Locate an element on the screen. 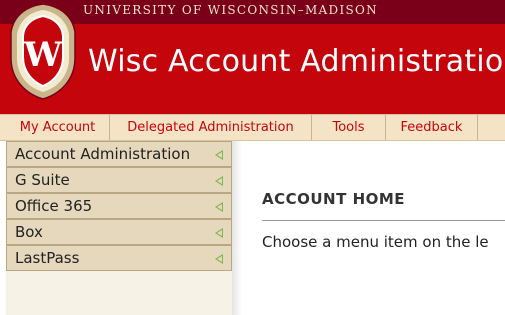 The height and width of the screenshot is (315, 505). intro-text: Choose a menu item on the le is located at coordinates (375, 242).